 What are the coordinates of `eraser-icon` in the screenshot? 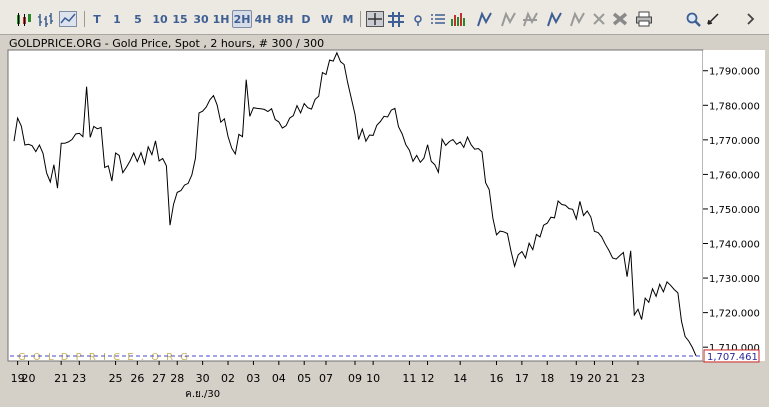 It's located at (620, 19).